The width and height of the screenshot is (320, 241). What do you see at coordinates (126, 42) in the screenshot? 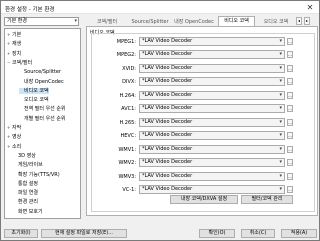
I see `codec-label: MPEG1:` at bounding box center [126, 42].